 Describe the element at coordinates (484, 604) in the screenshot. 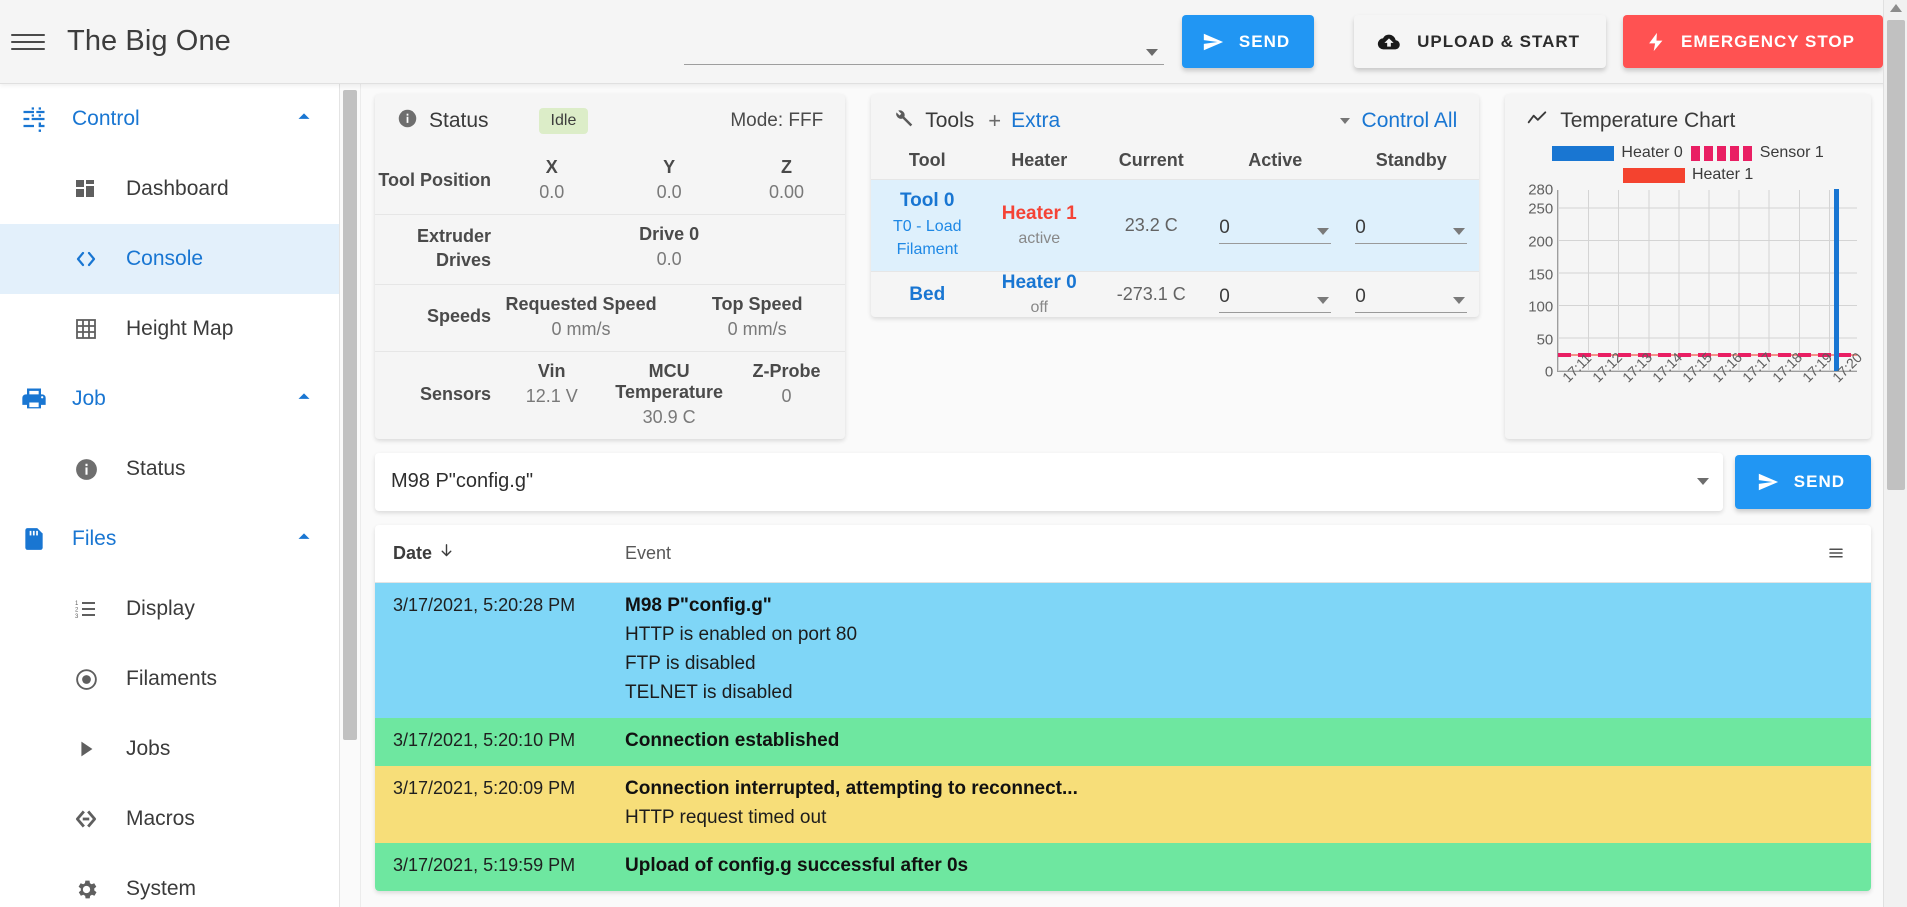

I see `log-row-date: 3/17/2021, 5:20:28 PM` at that location.